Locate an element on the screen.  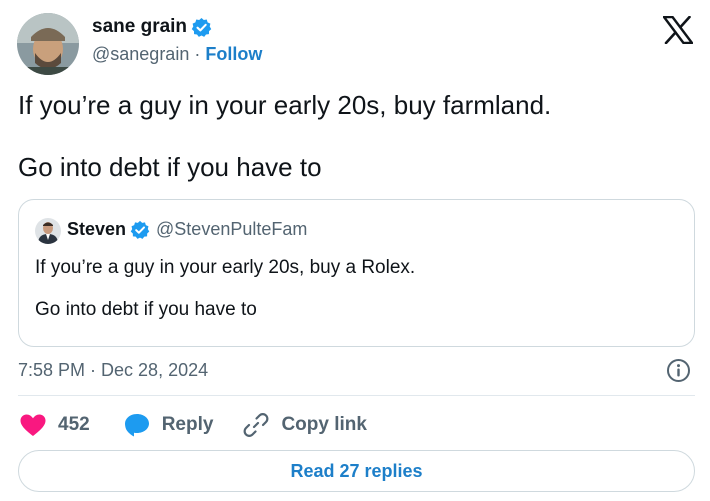
author-name: sane grain is located at coordinates (139, 27).